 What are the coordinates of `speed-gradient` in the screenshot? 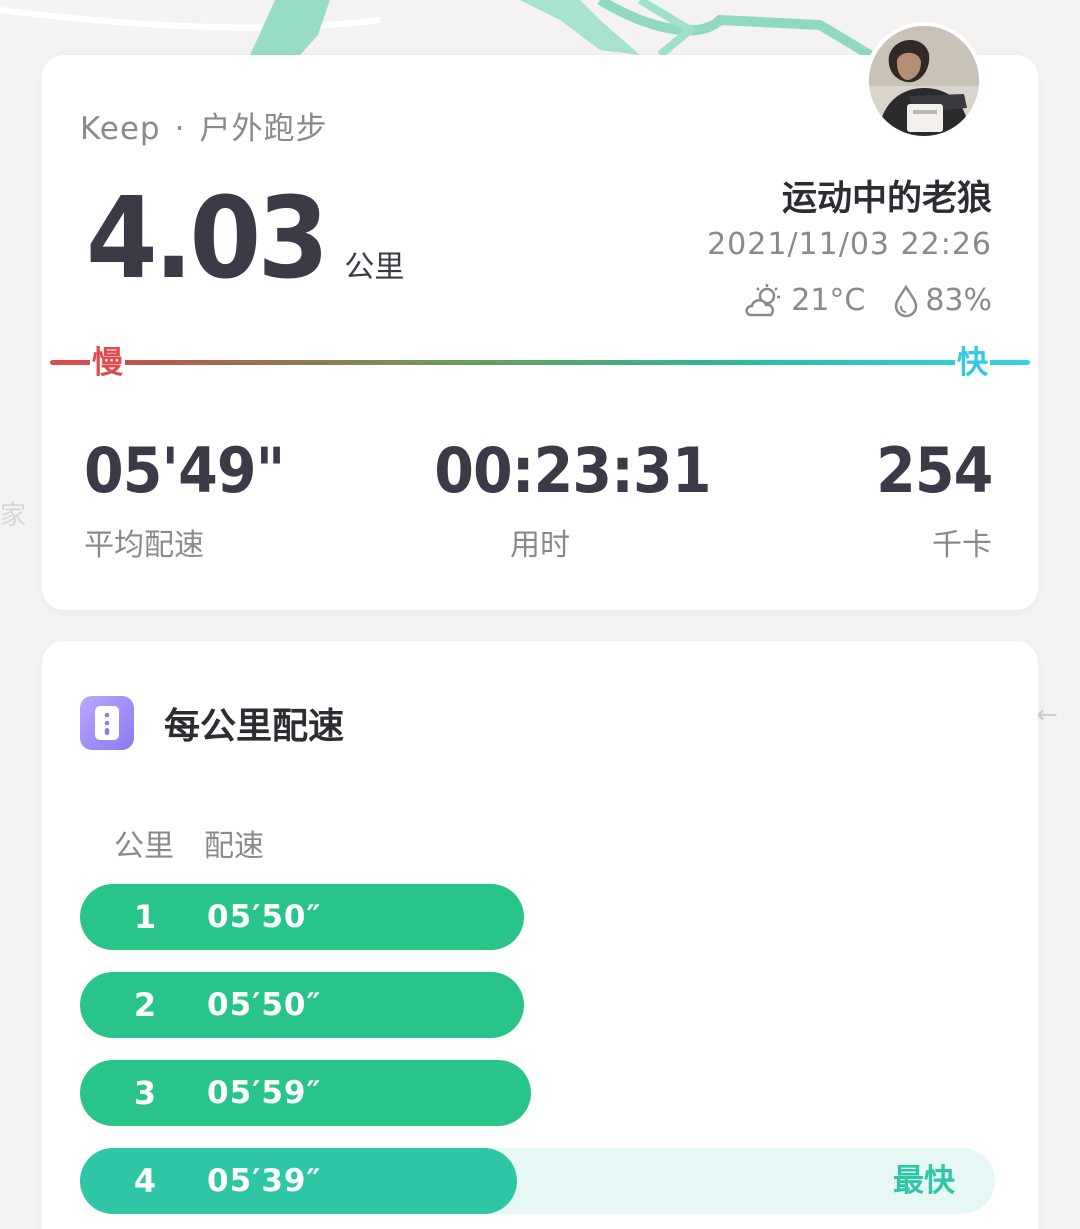 It's located at (540, 362).